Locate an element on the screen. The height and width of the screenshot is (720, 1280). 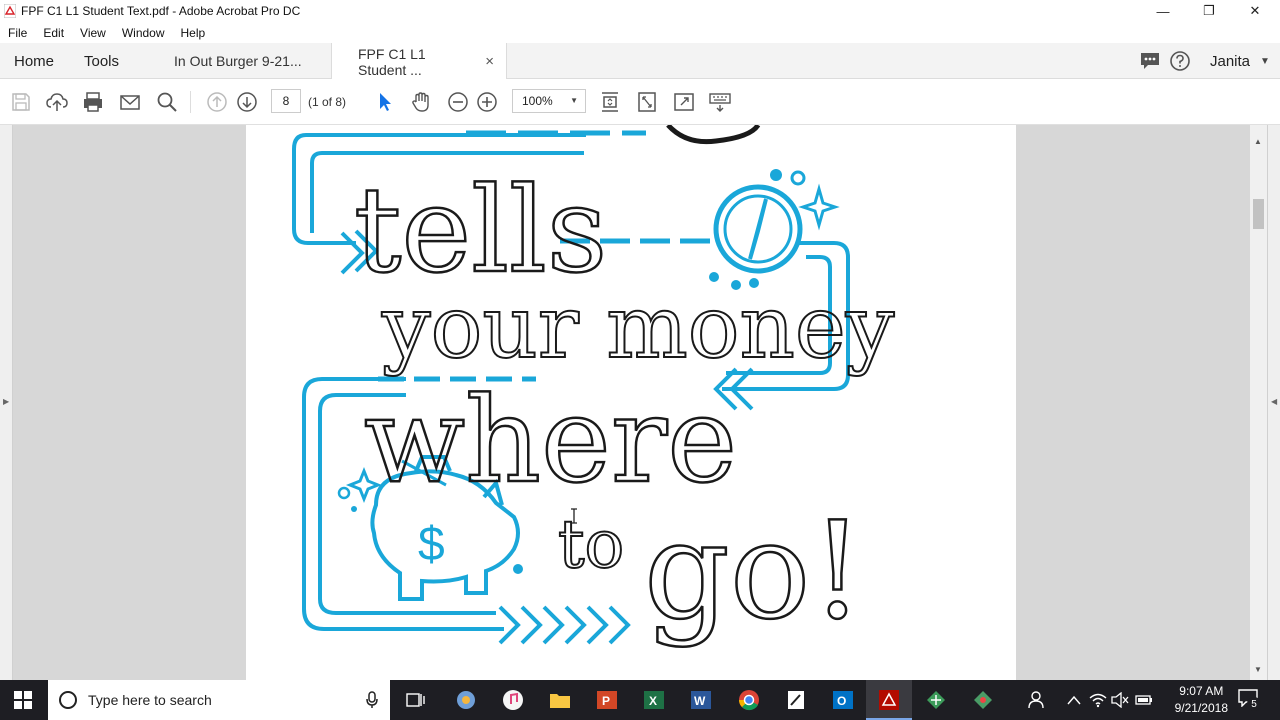
email-button is located at coordinates (130, 102).